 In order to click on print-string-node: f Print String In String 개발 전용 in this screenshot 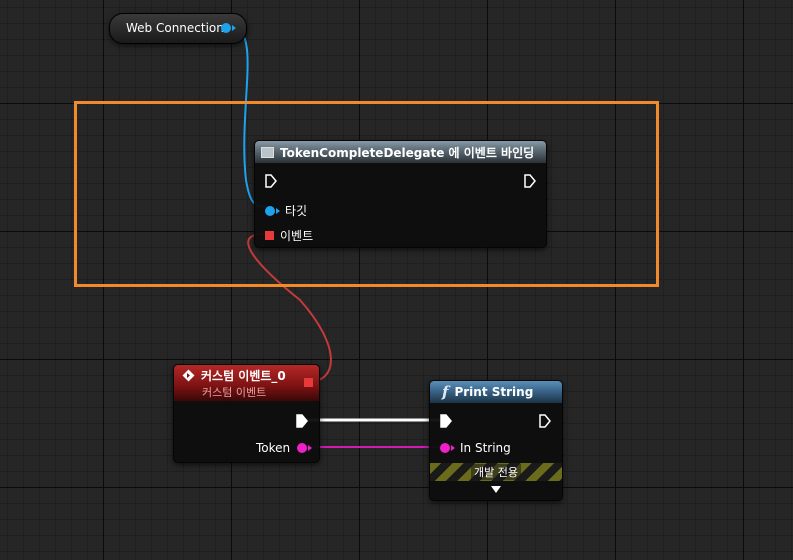, I will do `click(496, 440)`.